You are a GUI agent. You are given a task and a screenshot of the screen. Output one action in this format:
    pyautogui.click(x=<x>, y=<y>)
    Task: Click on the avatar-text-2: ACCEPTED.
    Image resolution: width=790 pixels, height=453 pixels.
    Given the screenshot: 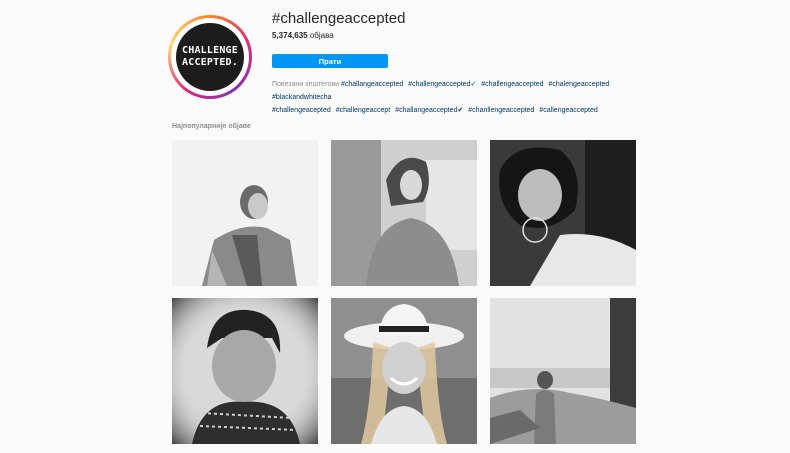 What is the action you would take?
    pyautogui.click(x=210, y=62)
    